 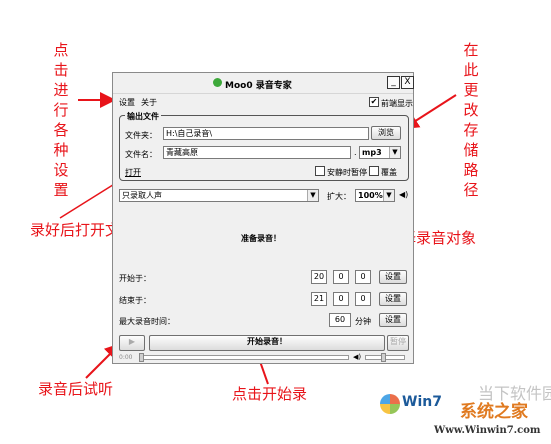 What do you see at coordinates (347, 172) in the screenshot?
I see `pause-on-silence-label: 安静时暂停` at bounding box center [347, 172].